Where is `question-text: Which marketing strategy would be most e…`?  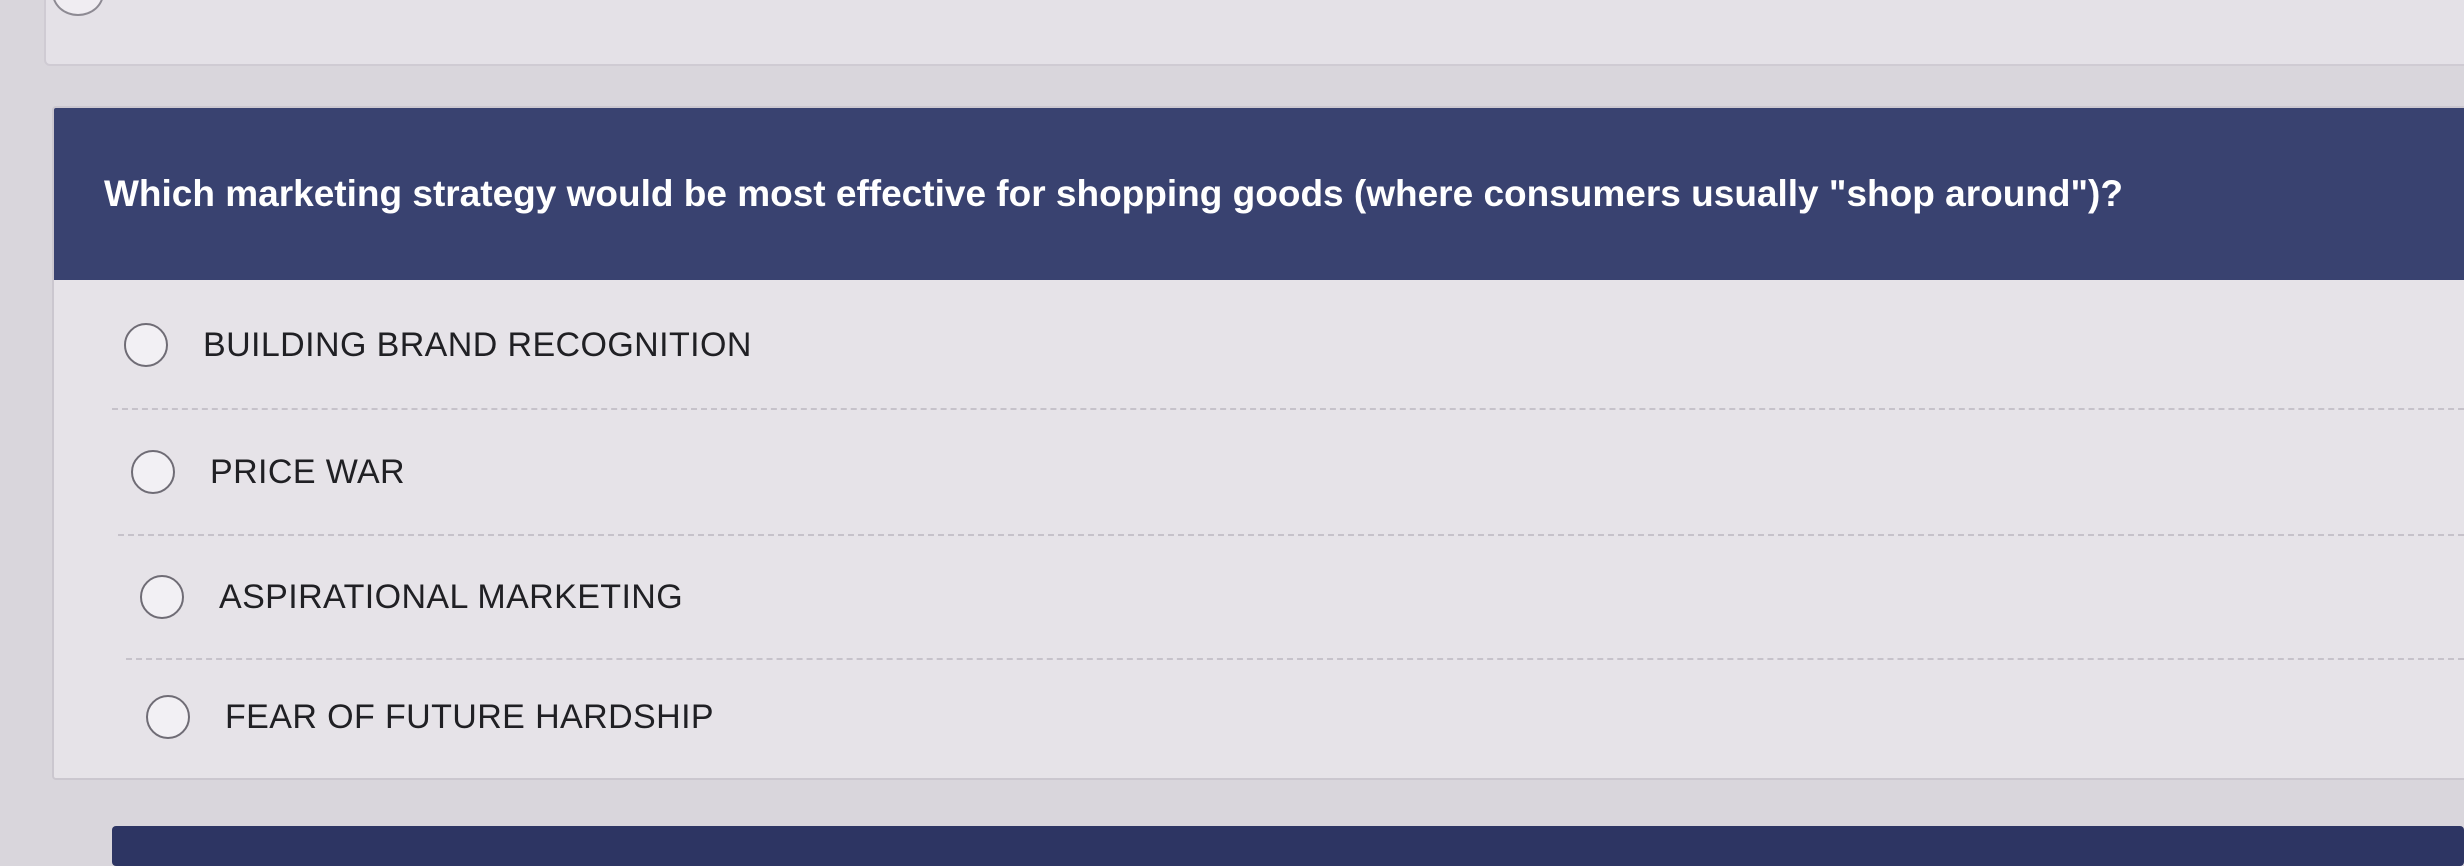 question-text: Which marketing strategy would be most e… is located at coordinates (1113, 193).